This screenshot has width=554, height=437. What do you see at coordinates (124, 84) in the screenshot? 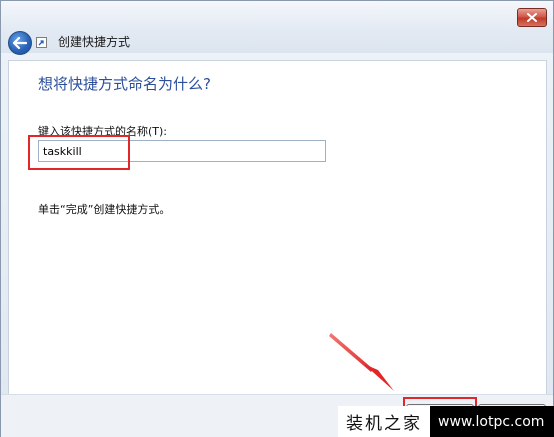
I see `page-heading: 想将快捷方式命名为什么?` at bounding box center [124, 84].